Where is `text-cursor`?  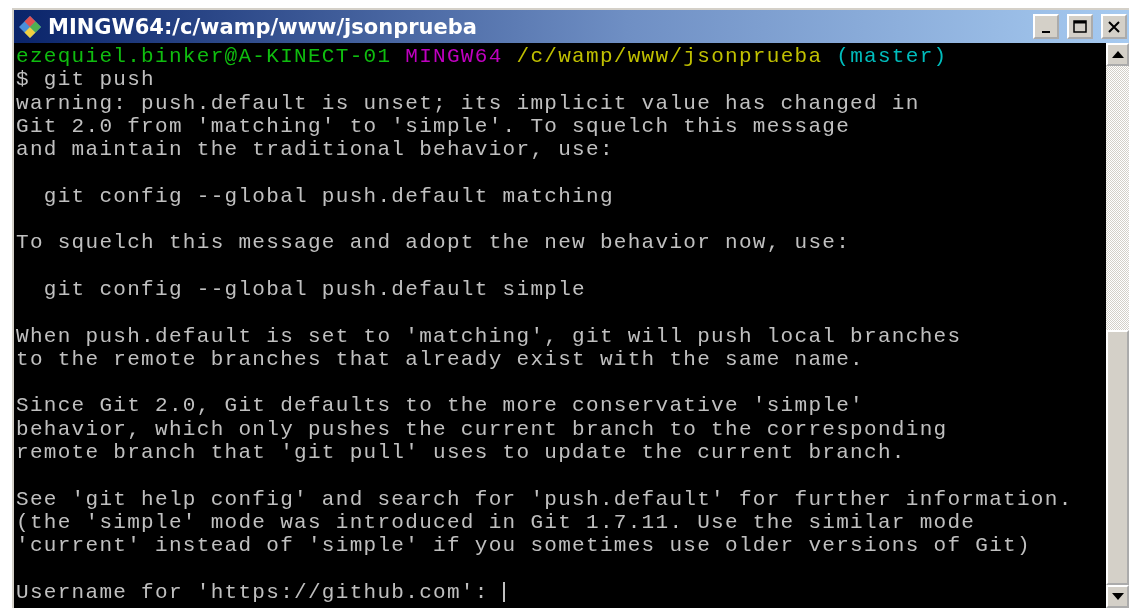 text-cursor is located at coordinates (503, 592).